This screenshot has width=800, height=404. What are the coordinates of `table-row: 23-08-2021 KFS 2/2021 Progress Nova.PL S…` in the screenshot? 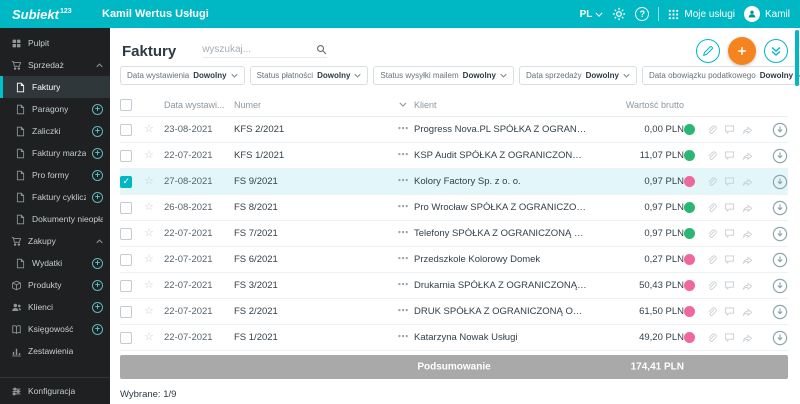 It's located at (454, 130).